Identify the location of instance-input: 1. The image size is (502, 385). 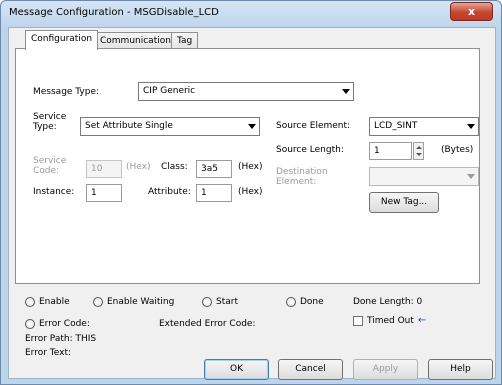
(104, 193).